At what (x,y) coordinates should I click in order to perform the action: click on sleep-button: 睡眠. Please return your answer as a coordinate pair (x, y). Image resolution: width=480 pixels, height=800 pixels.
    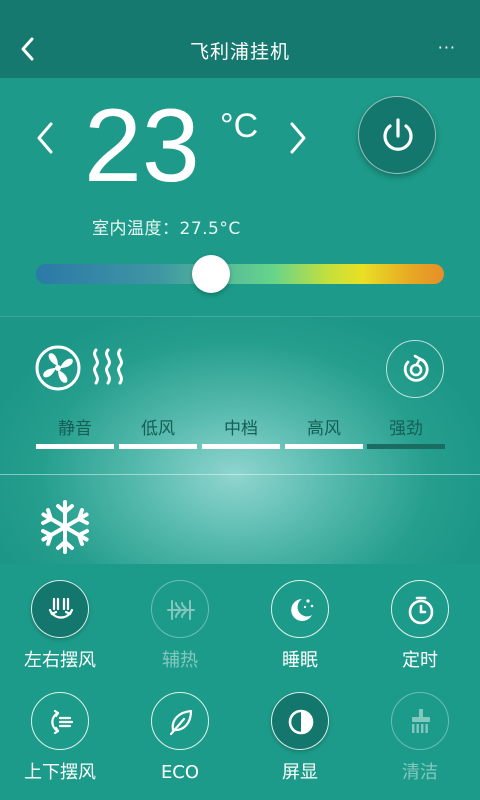
    Looking at the image, I should click on (300, 626).